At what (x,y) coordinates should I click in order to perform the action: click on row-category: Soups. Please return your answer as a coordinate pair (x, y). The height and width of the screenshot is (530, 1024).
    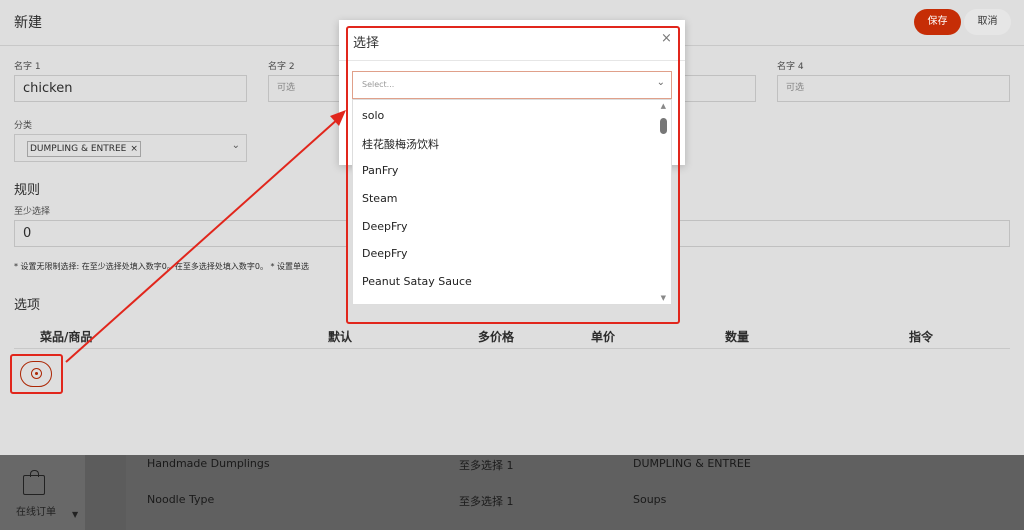
    Looking at the image, I should click on (650, 499).